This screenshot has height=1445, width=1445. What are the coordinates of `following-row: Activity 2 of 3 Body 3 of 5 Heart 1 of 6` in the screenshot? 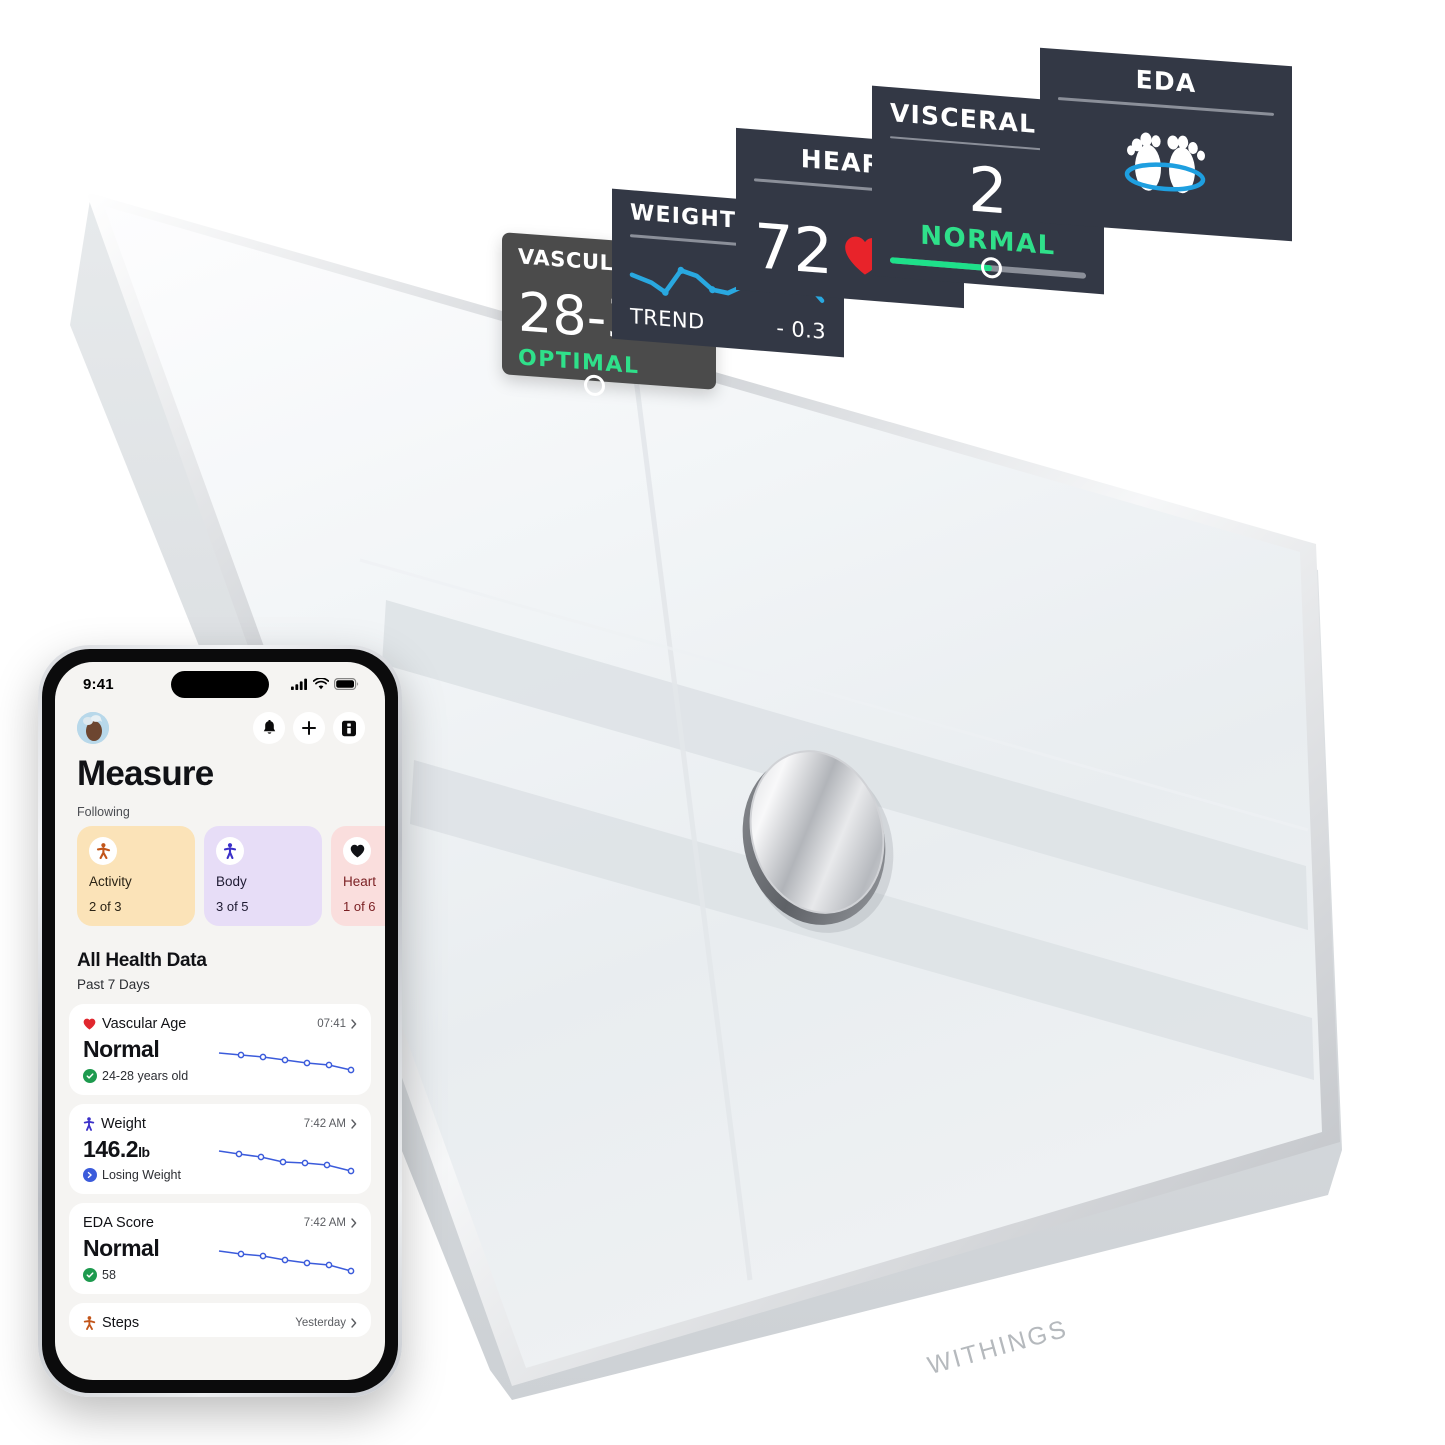 It's located at (220, 872).